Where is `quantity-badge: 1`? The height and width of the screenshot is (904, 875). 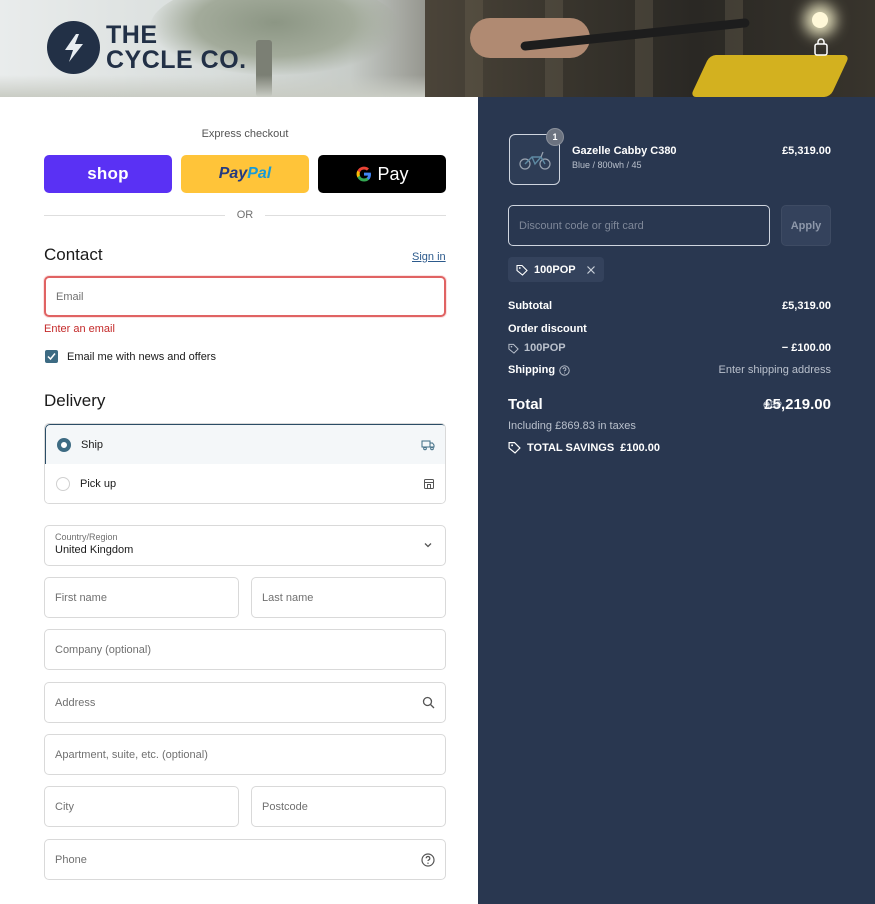 quantity-badge: 1 is located at coordinates (555, 137).